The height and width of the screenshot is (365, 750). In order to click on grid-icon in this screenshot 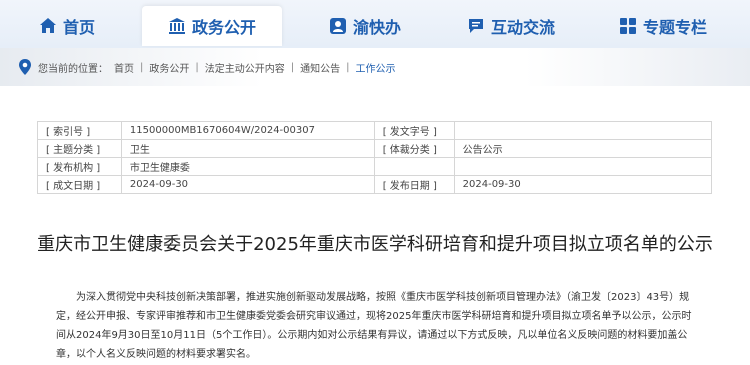, I will do `click(627, 26)`.